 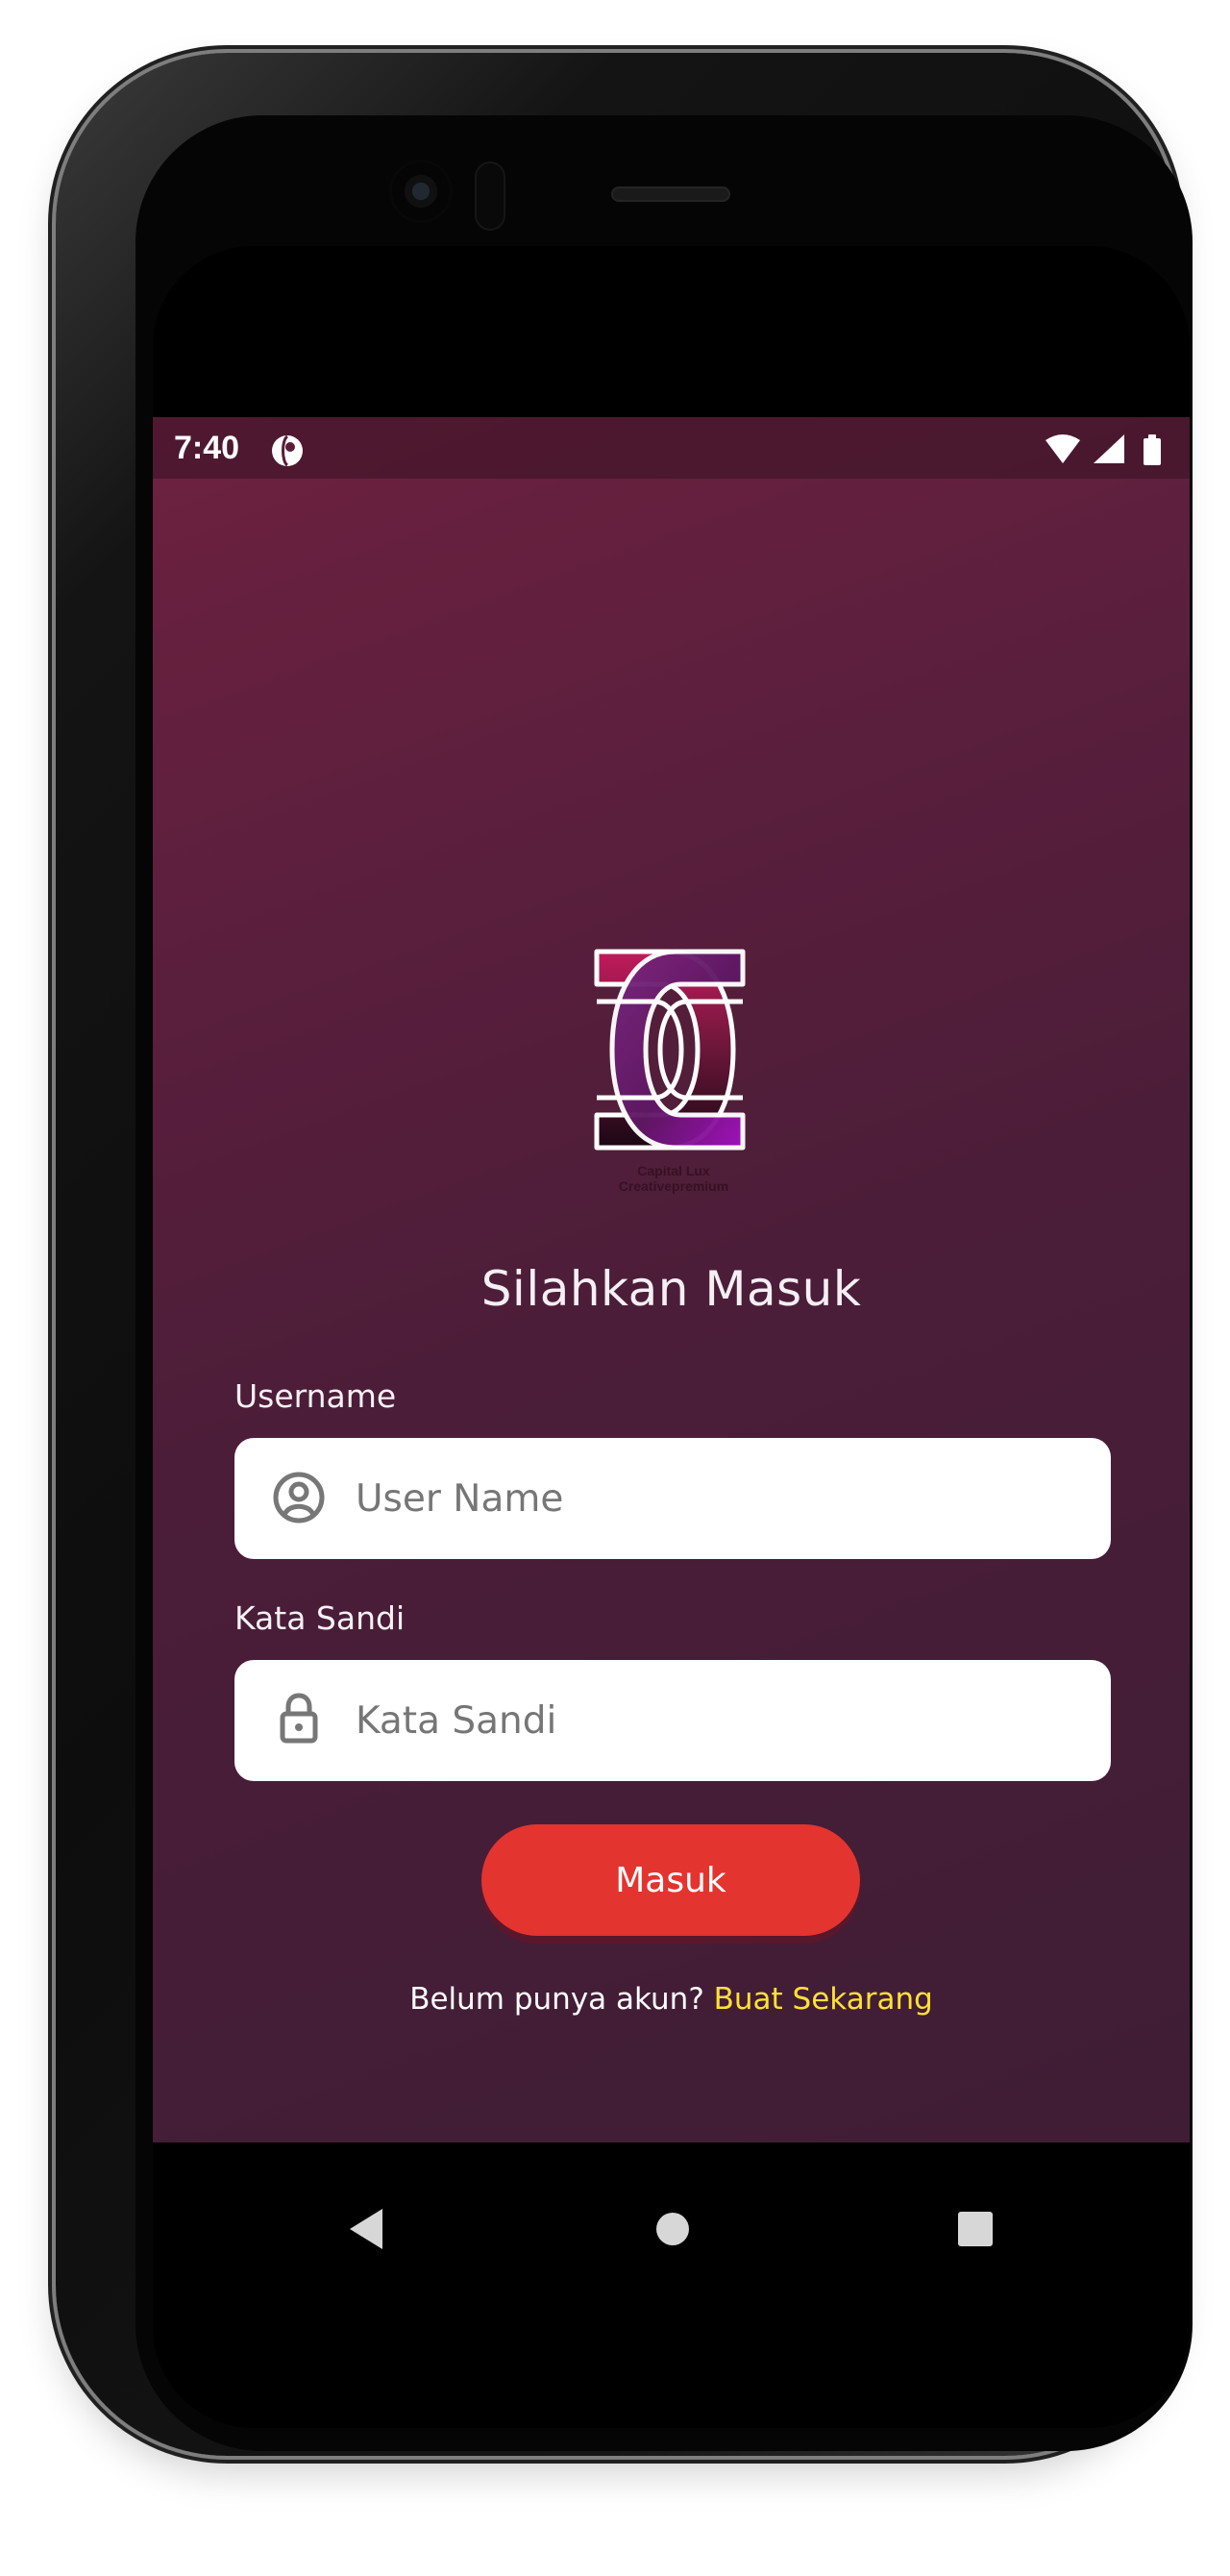 I want to click on register-prompt-line: Belum punya akun? Buat Sekarang, so click(x=672, y=2000).